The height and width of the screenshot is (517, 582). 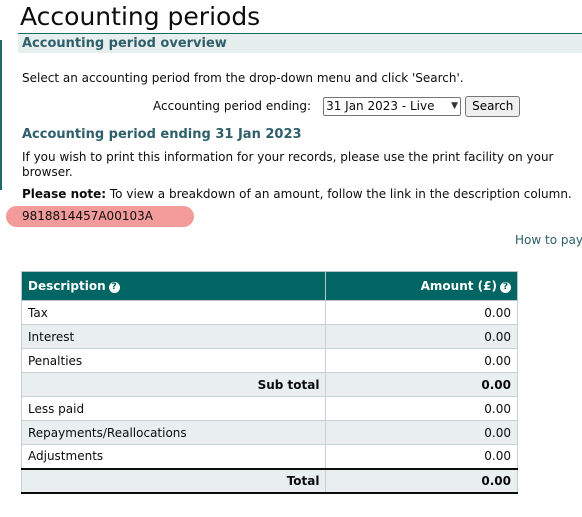 I want to click on period-select-value: 31 Jan 2023 - Live, so click(x=380, y=106).